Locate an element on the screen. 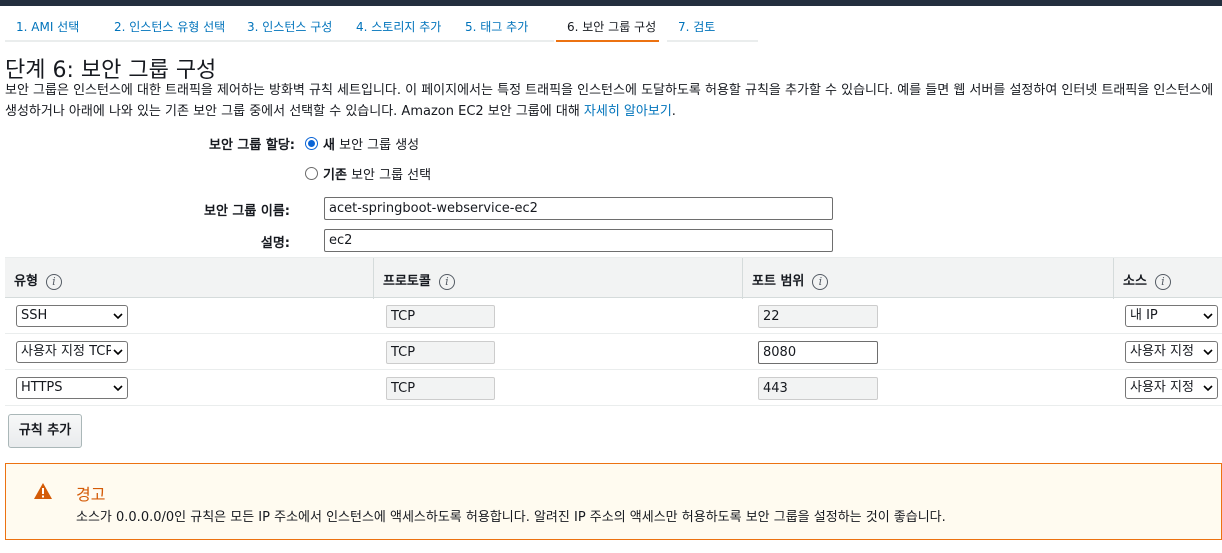 The height and width of the screenshot is (553, 1222). name-label: 보안 그룹 이름: is located at coordinates (246, 211).